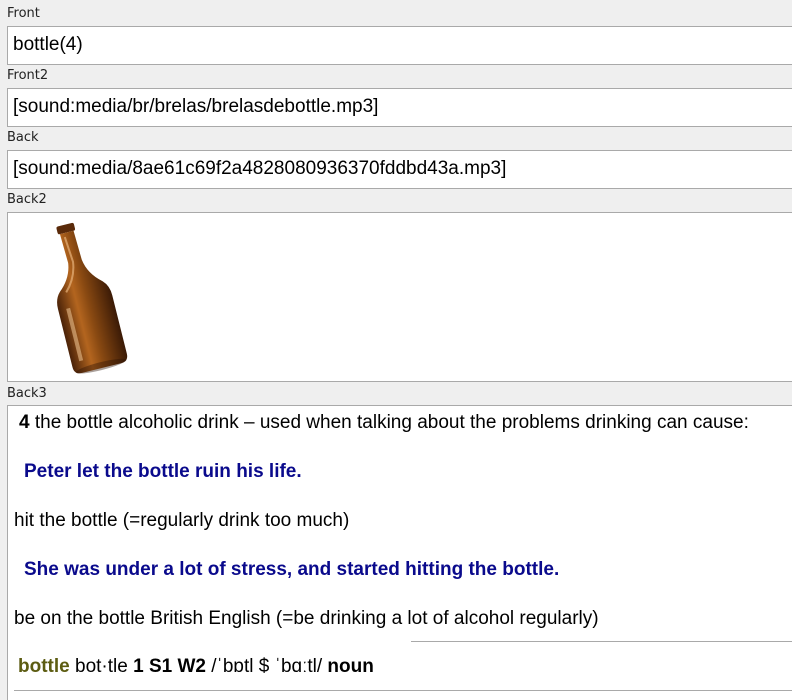 This screenshot has width=792, height=700. What do you see at coordinates (350, 666) in the screenshot?
I see `part-of-speech: noun` at bounding box center [350, 666].